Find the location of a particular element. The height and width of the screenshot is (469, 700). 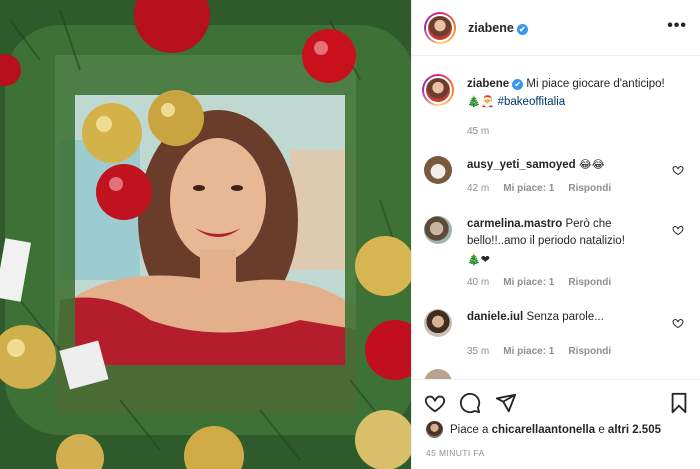

caption-hashtag: #bakeoffitalia is located at coordinates (532, 102).